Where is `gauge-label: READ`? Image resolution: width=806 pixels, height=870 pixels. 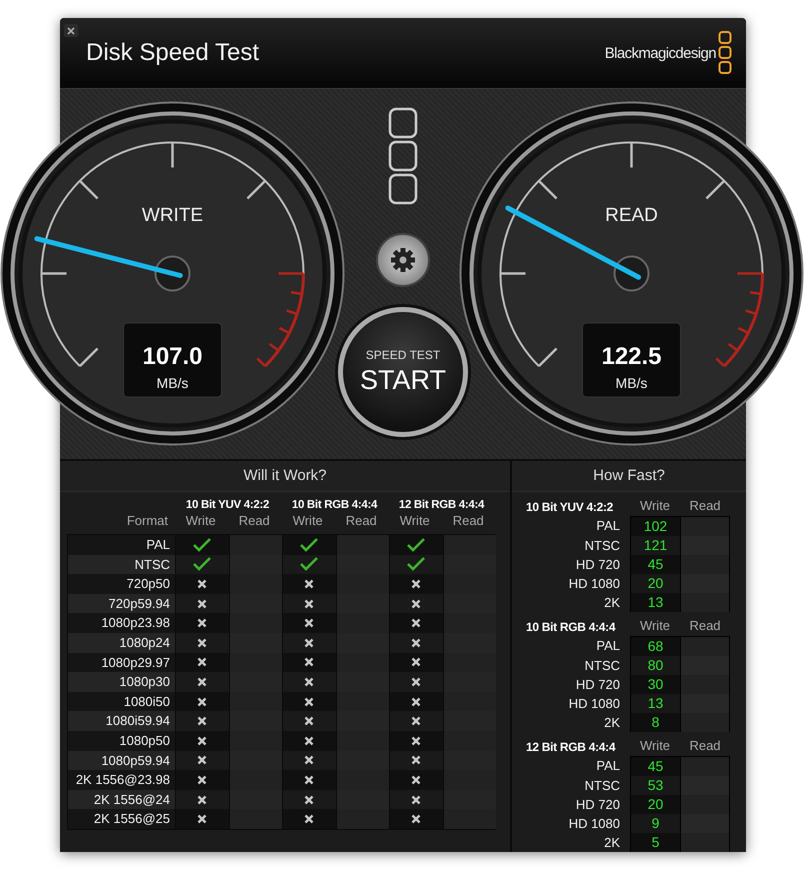
gauge-label: READ is located at coordinates (631, 215).